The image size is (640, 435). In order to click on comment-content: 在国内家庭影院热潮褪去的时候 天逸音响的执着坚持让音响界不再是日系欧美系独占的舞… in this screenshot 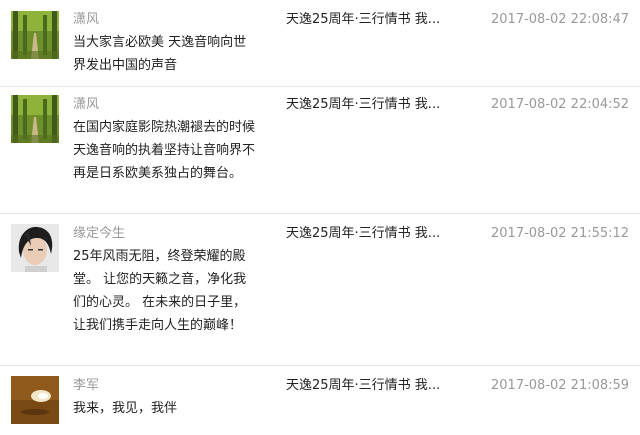, I will do `click(164, 150)`.